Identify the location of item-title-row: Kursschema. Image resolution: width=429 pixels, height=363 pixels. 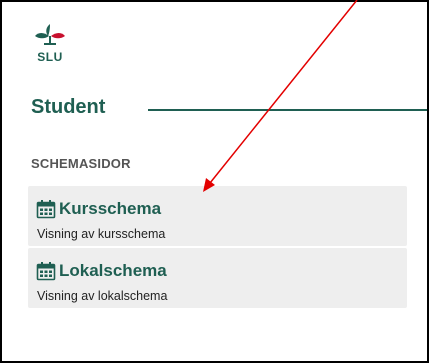
(98, 209).